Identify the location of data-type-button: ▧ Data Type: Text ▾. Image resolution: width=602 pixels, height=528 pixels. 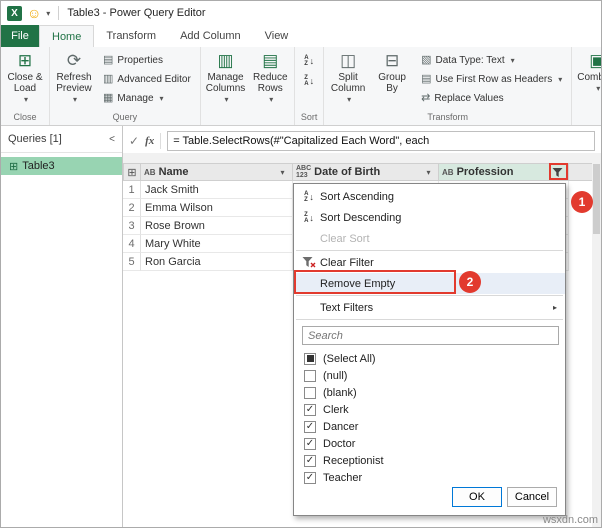
(491, 60).